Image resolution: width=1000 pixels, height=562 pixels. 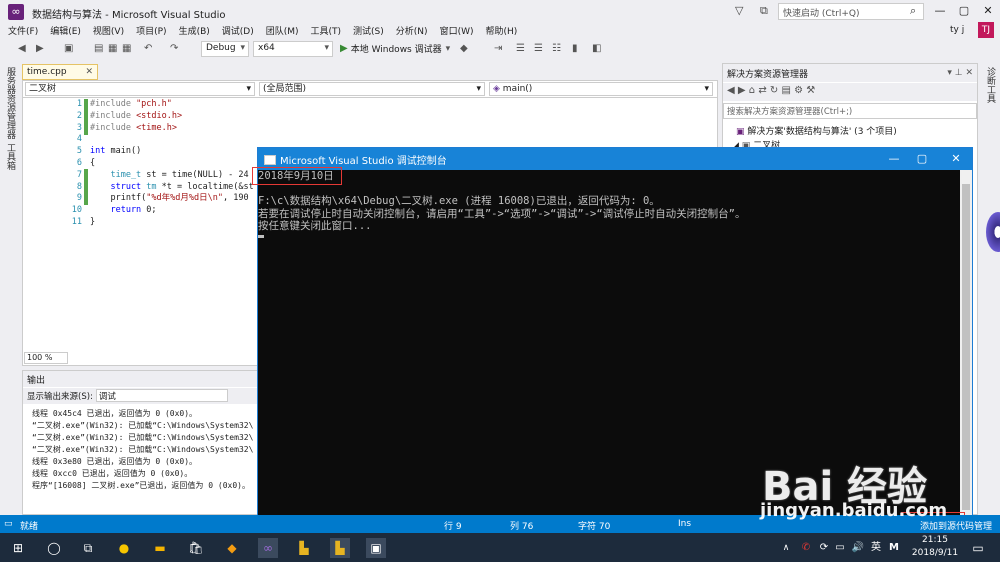 What do you see at coordinates (538, 48) in the screenshot?
I see `indent-icon: ☰` at bounding box center [538, 48].